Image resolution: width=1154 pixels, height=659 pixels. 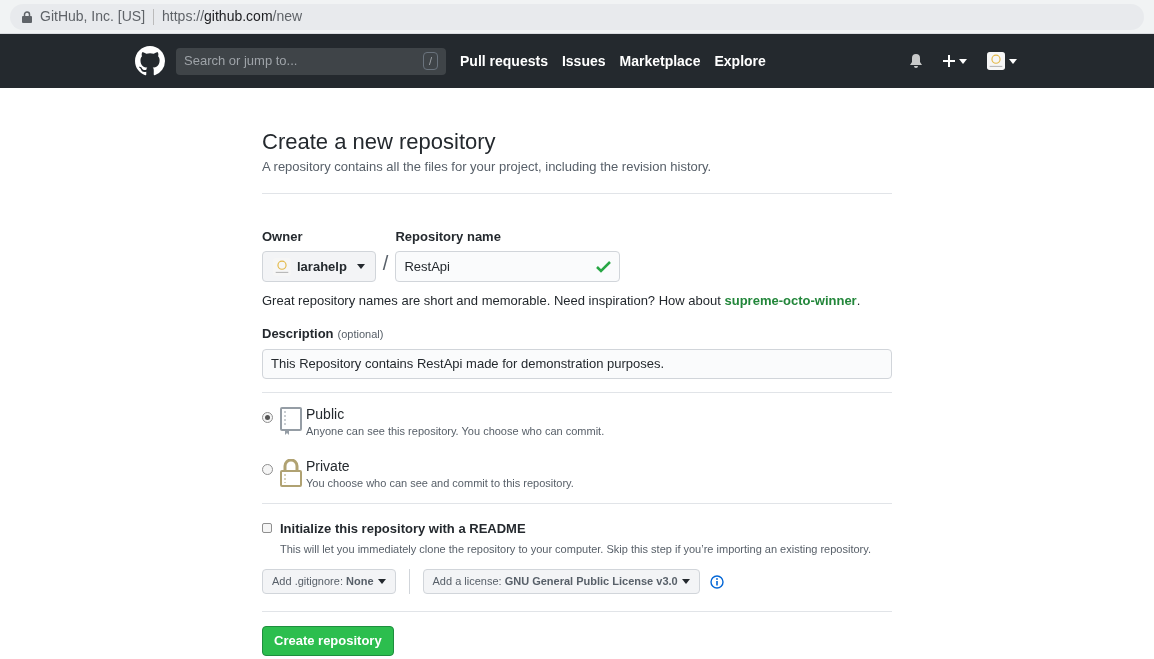 What do you see at coordinates (93, 16) in the screenshot?
I see `site-identity: GitHub, Inc. [US]` at bounding box center [93, 16].